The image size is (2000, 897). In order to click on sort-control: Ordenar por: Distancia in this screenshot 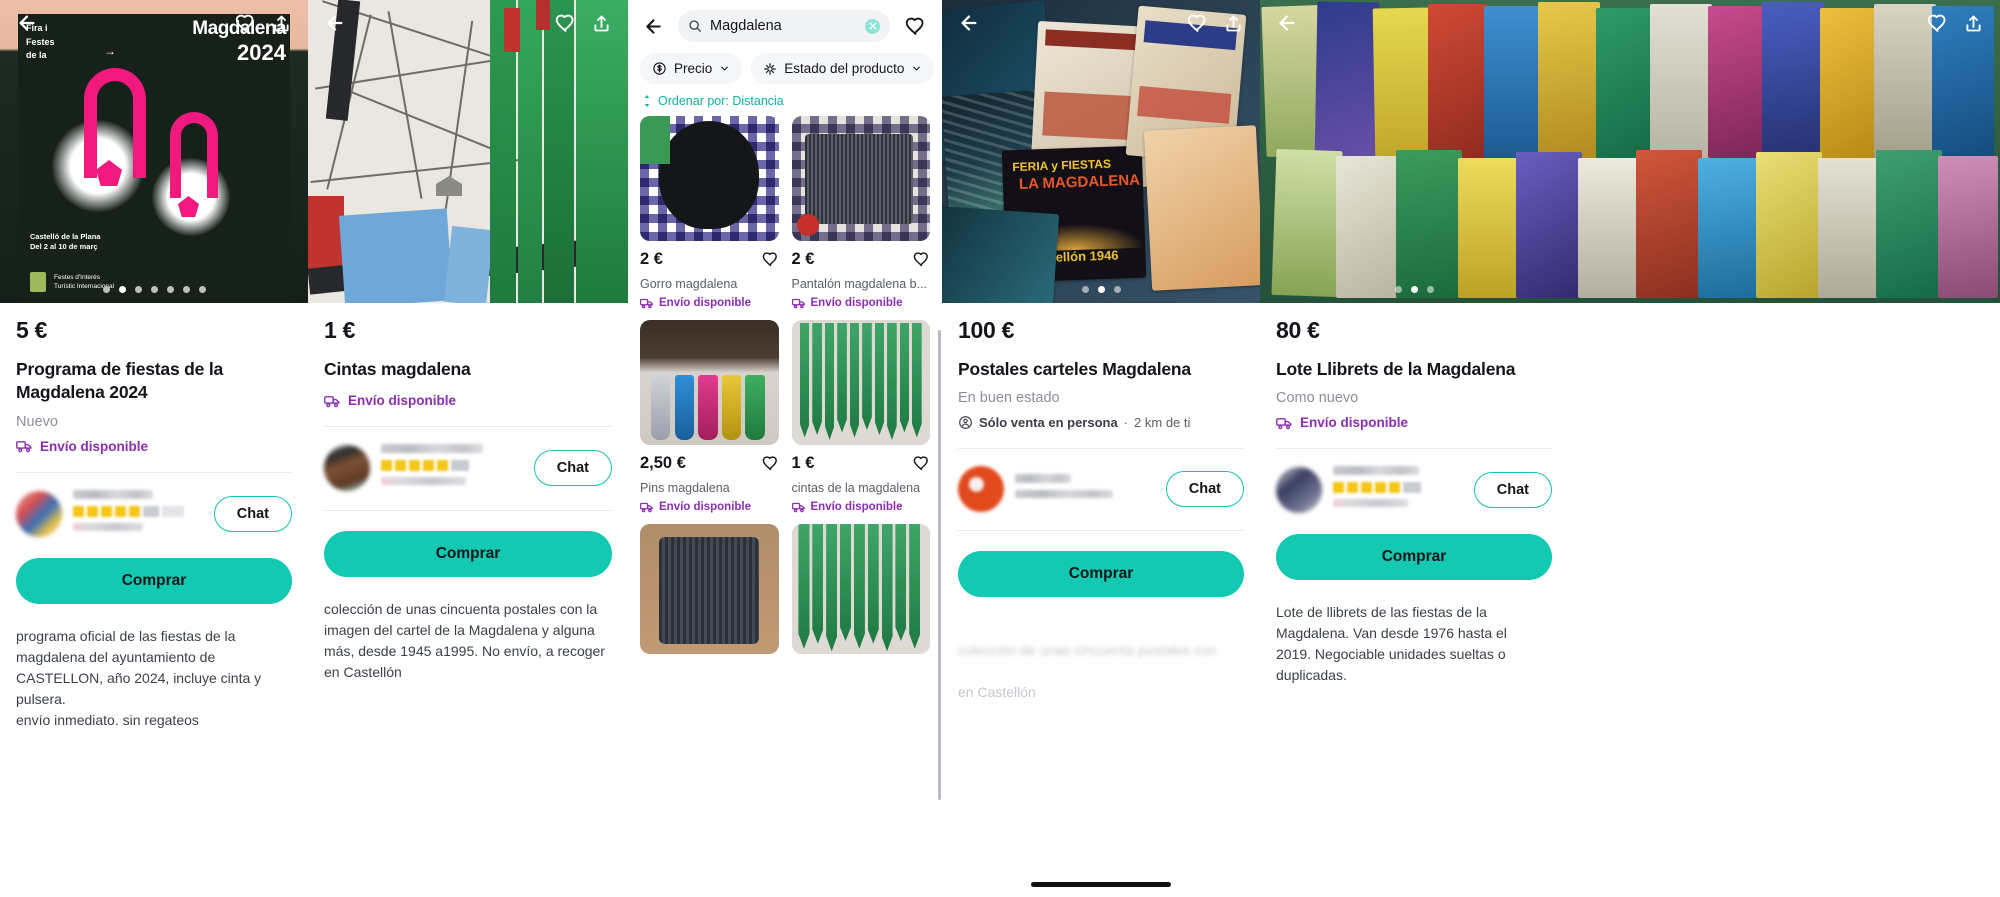, I will do `click(785, 102)`.